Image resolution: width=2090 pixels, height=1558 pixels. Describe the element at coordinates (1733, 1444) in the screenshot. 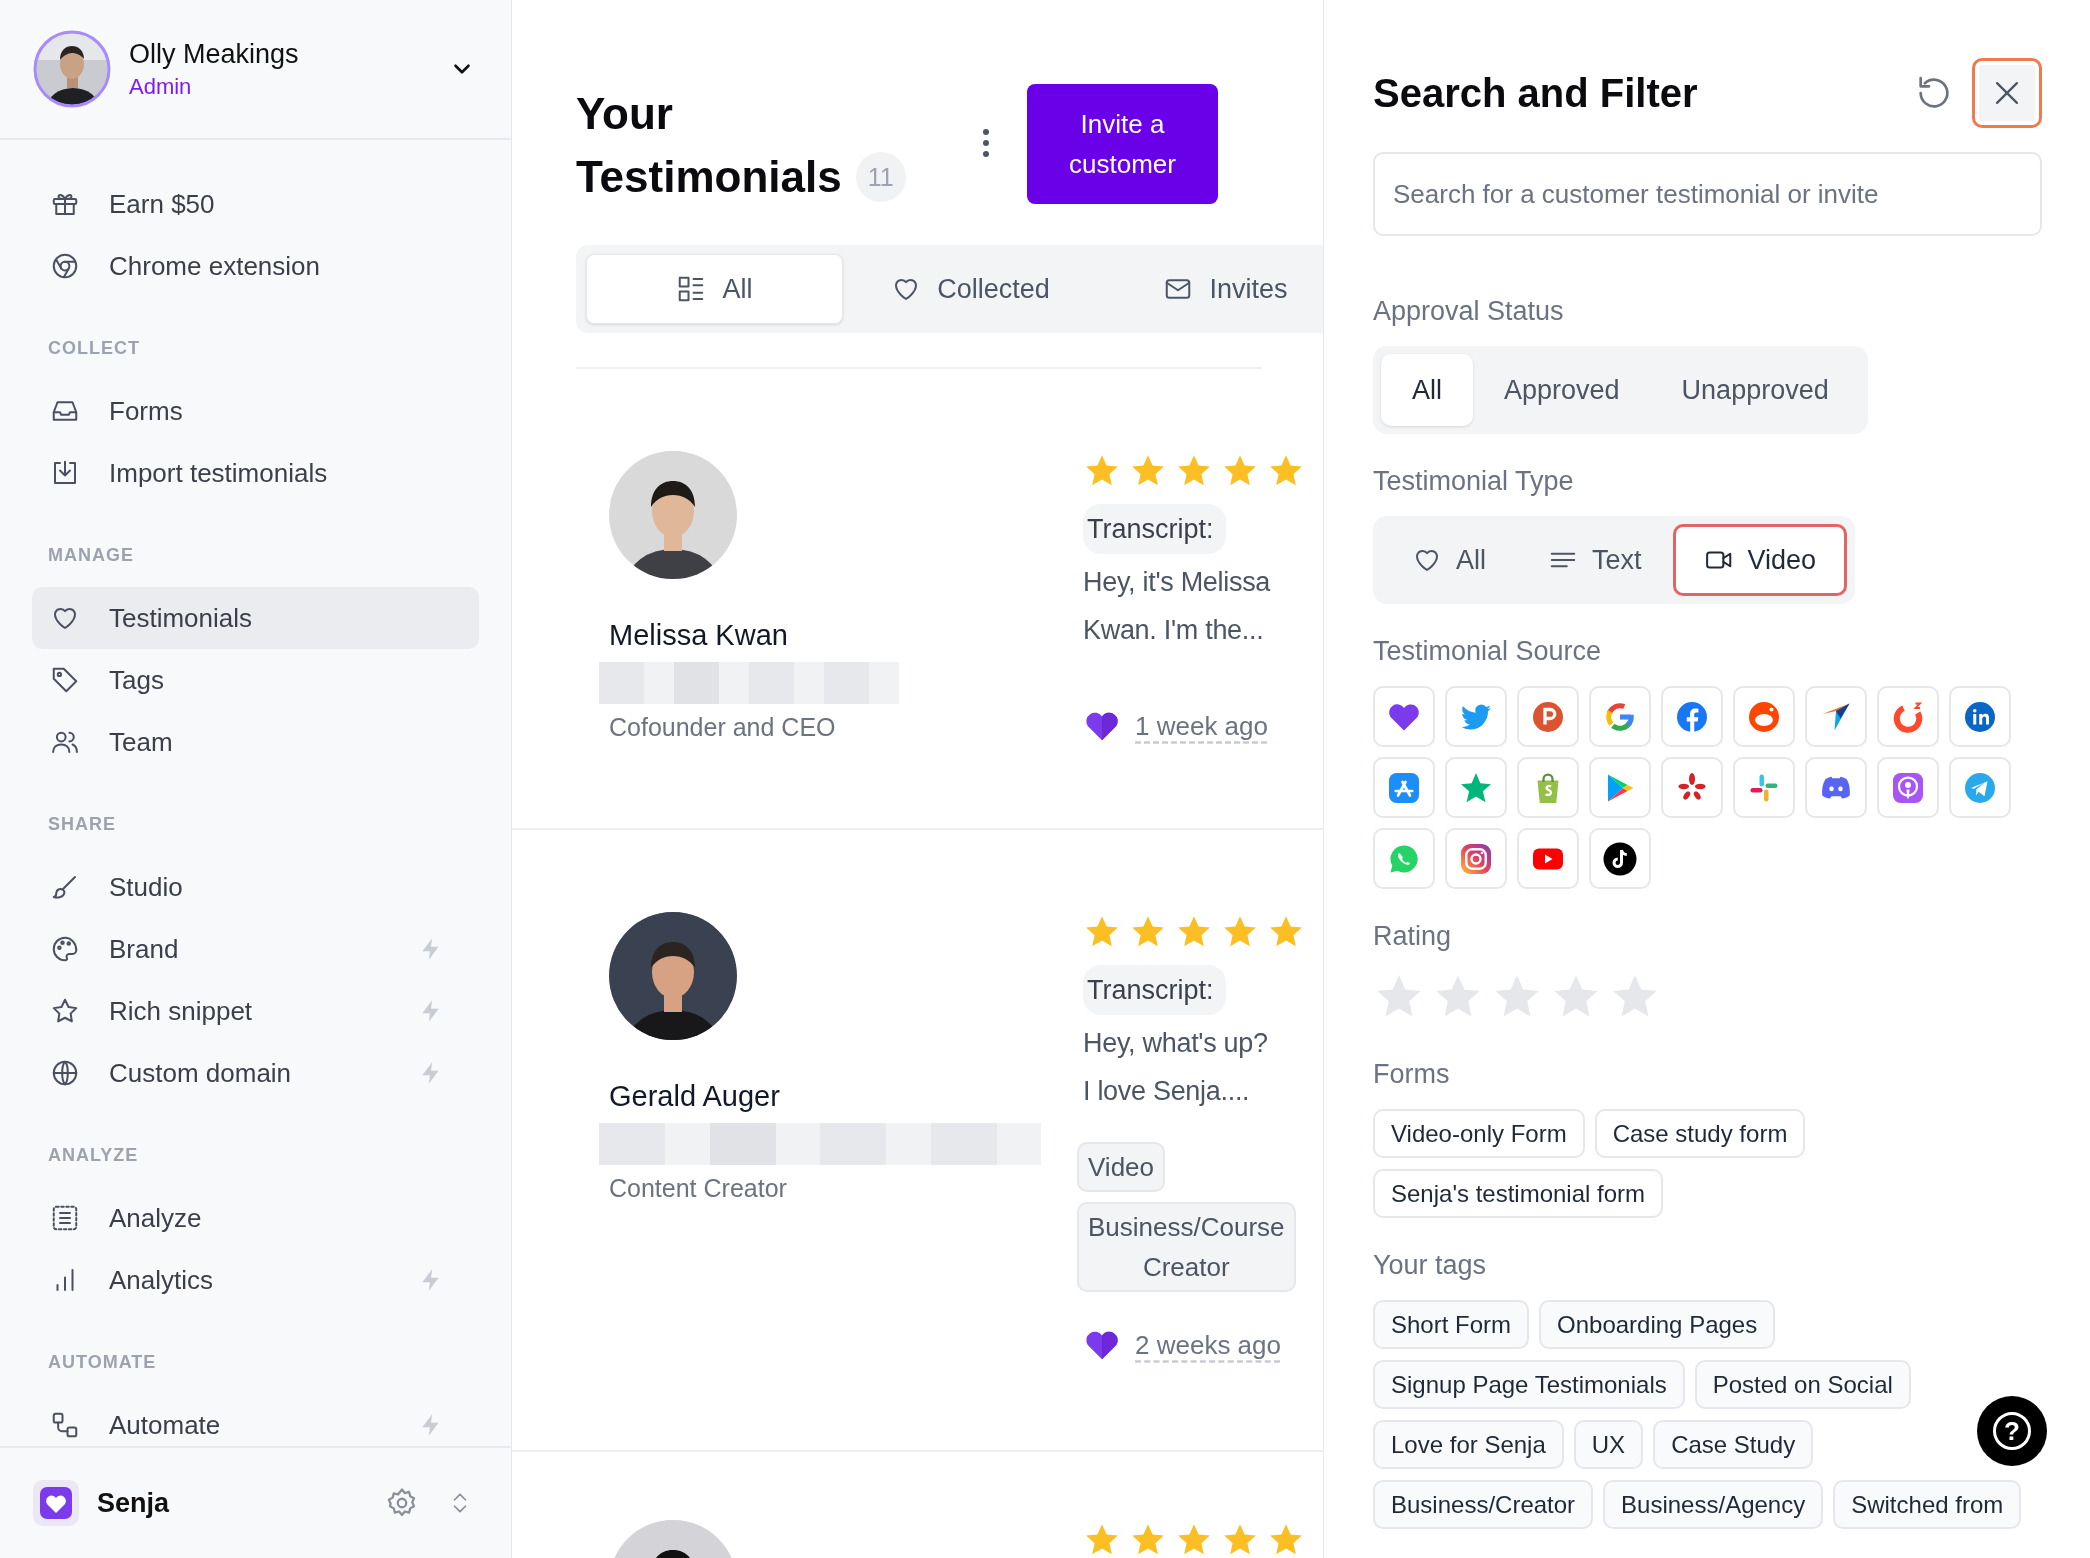

I see `tag-chip: Case Study` at that location.